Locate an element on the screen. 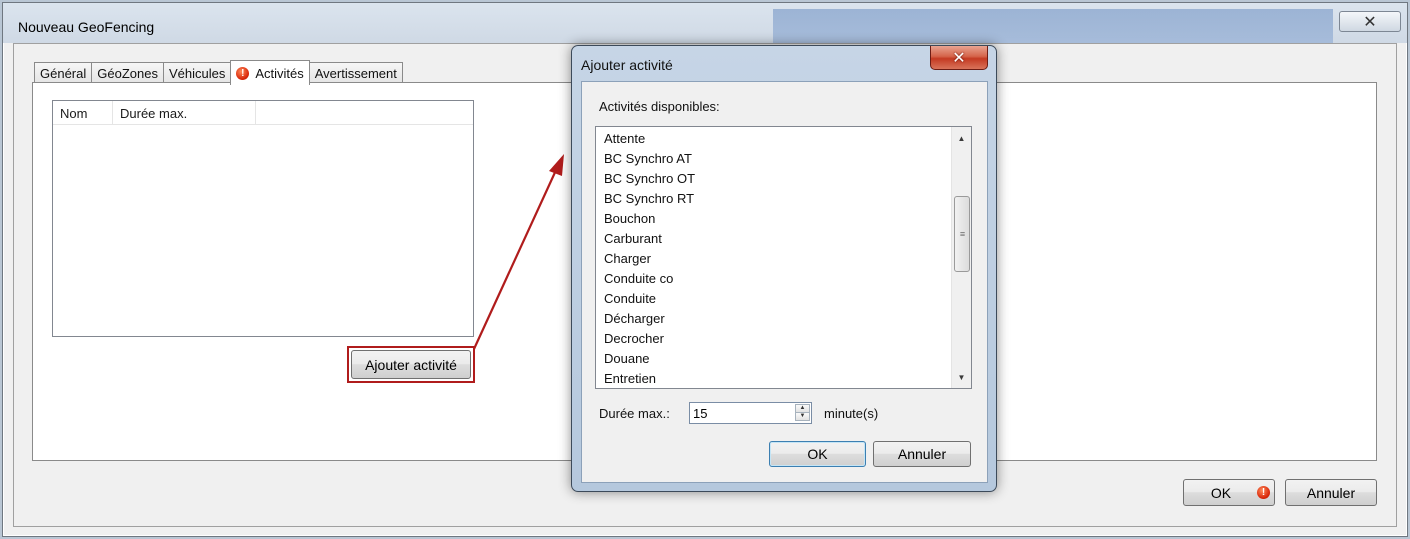  tab-label: Avertissement is located at coordinates (355, 73).